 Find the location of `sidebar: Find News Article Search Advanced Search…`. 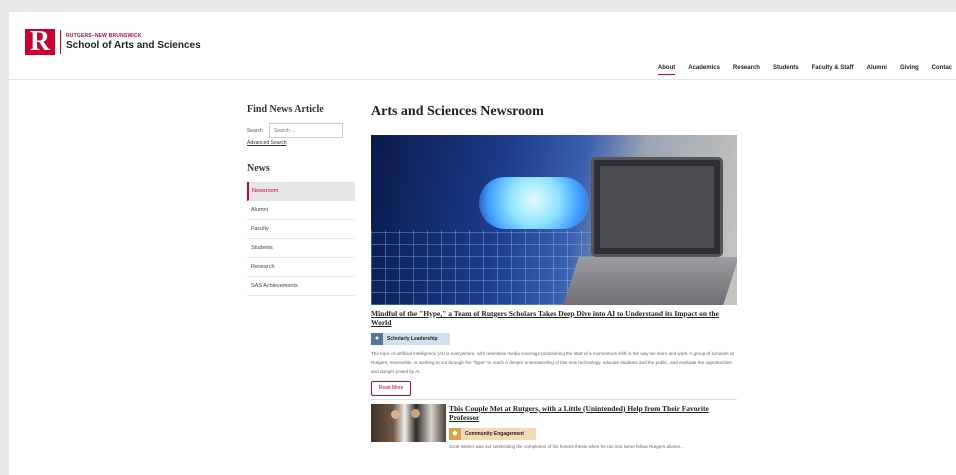

sidebar: Find News Article Search Advanced Search… is located at coordinates (301, 200).